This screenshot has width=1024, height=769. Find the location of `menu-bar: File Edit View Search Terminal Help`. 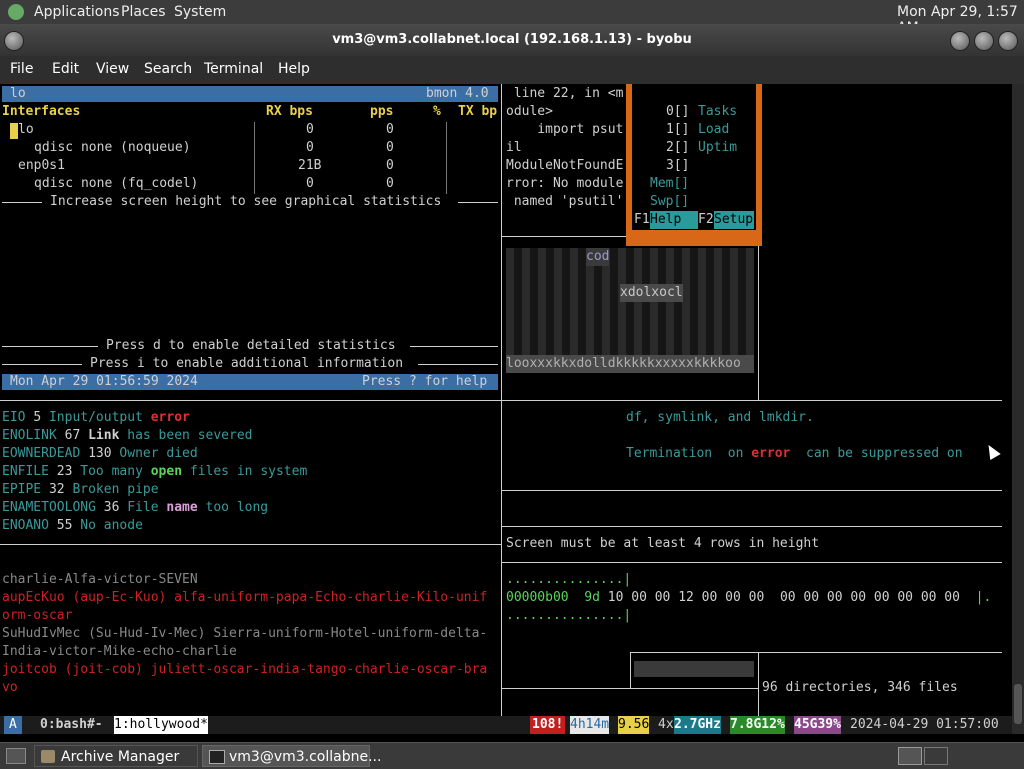

menu-bar: File Edit View Search Terminal Help is located at coordinates (512, 70).